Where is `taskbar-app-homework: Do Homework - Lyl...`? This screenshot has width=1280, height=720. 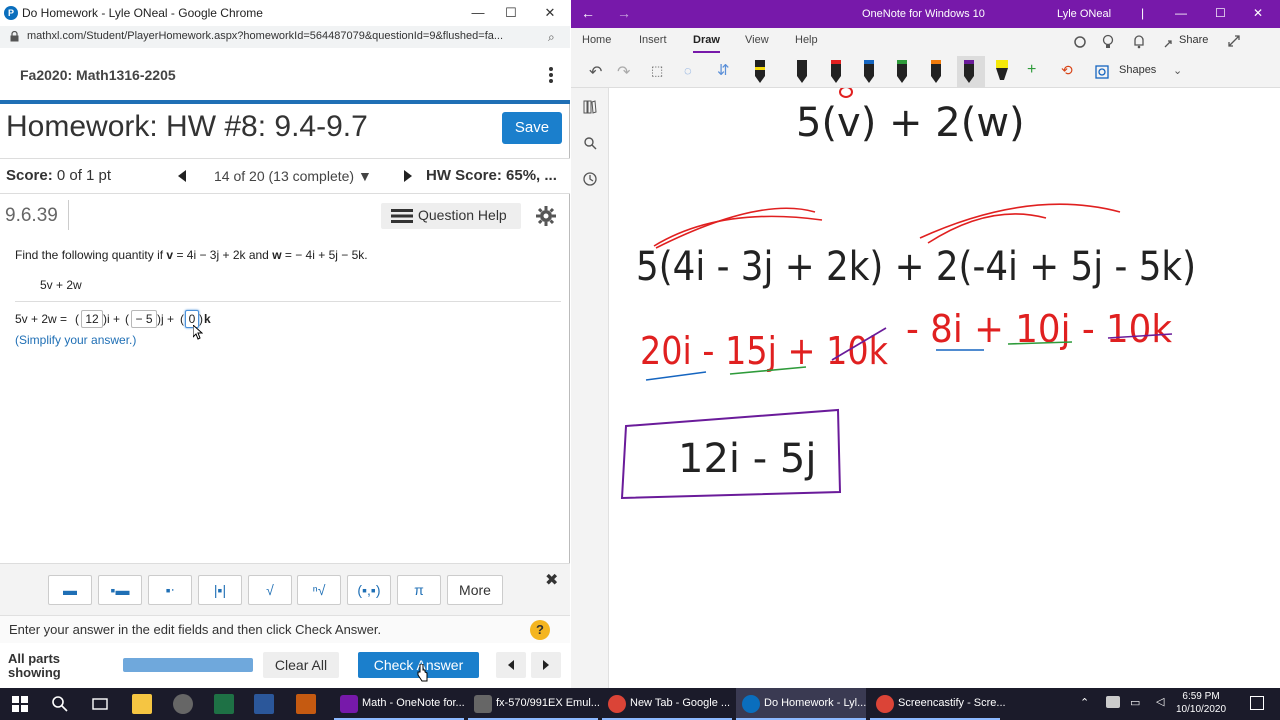 taskbar-app-homework: Do Homework - Lyl... is located at coordinates (801, 704).